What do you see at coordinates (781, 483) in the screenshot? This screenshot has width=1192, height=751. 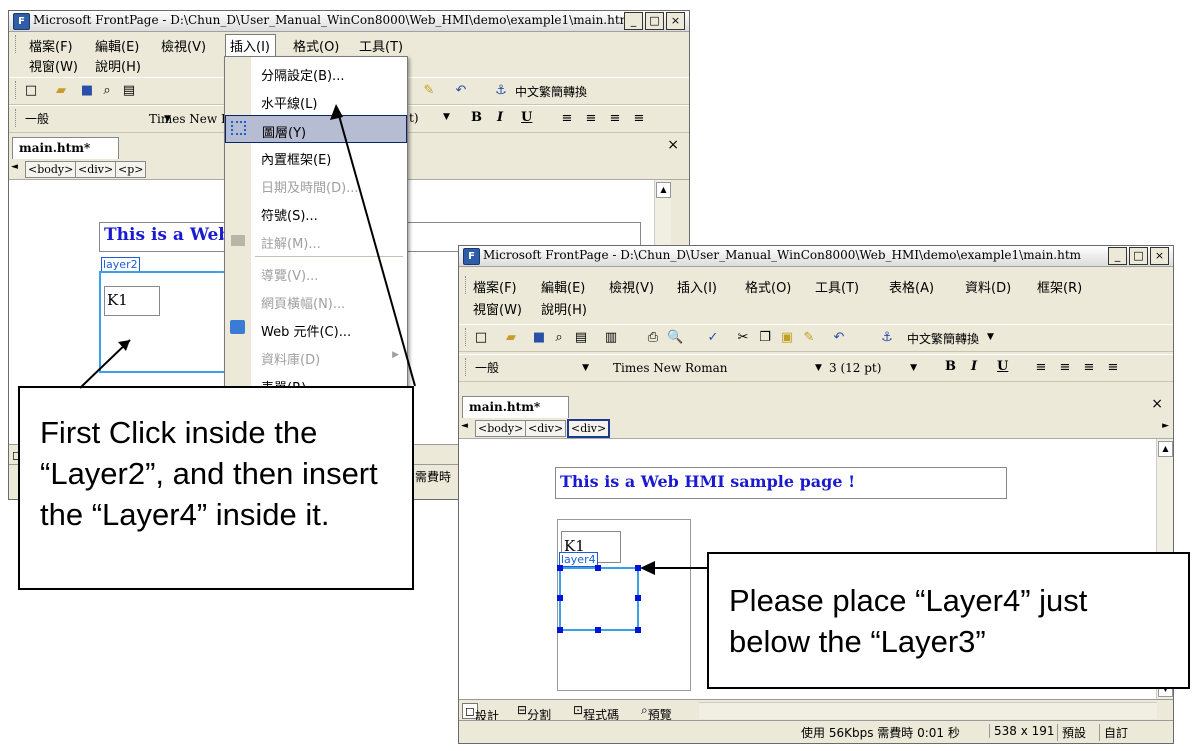 I see `page-heading-box: This is a Web HMI sample page !` at bounding box center [781, 483].